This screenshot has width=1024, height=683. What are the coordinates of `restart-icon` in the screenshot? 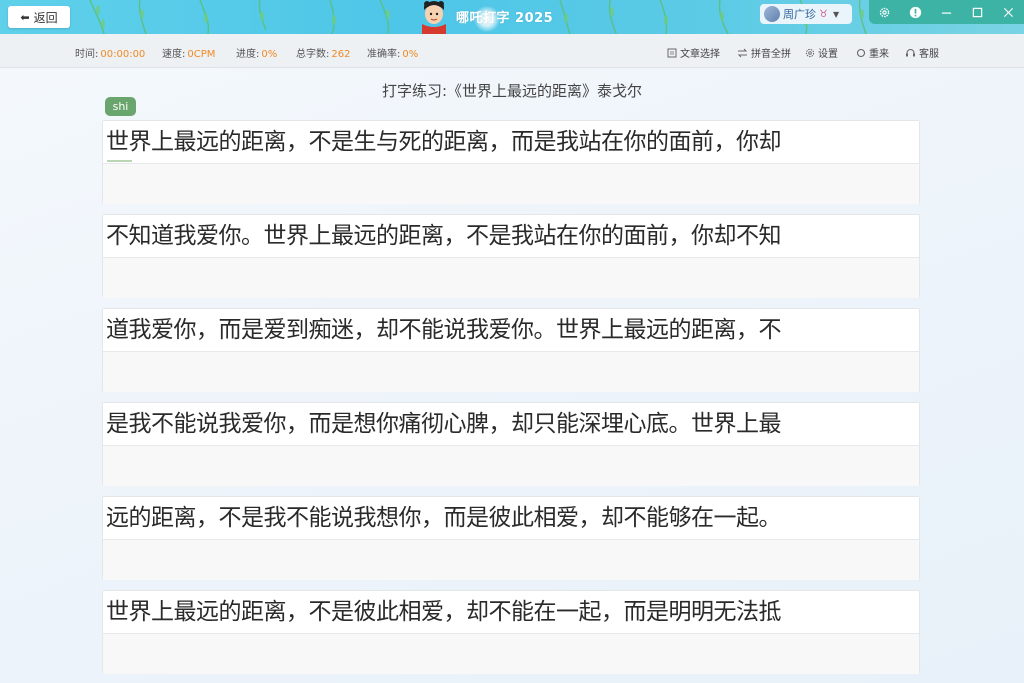 It's located at (861, 52).